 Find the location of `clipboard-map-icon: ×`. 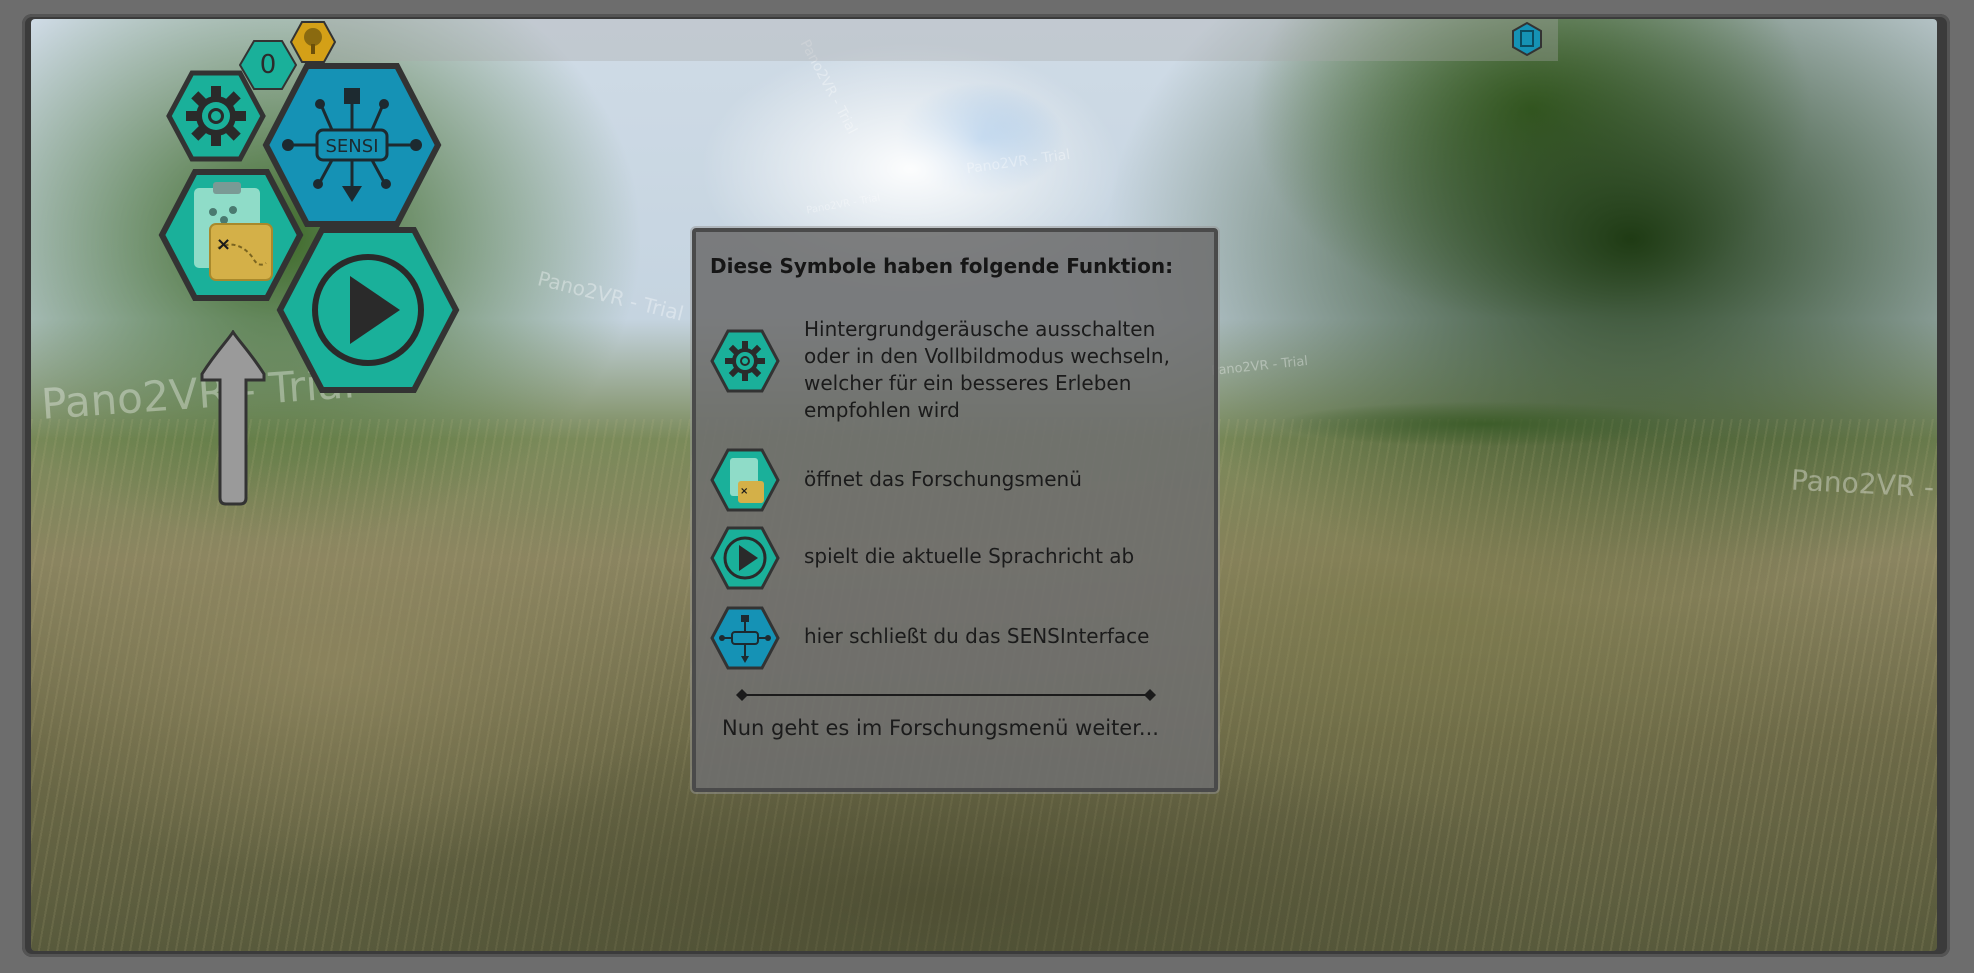

clipboard-map-icon: × is located at coordinates (745, 480).